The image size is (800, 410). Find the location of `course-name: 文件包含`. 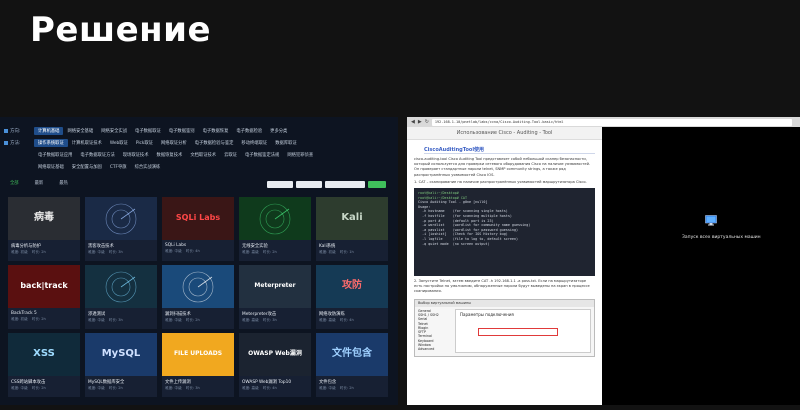

course-name: 文件包含 is located at coordinates (328, 382).